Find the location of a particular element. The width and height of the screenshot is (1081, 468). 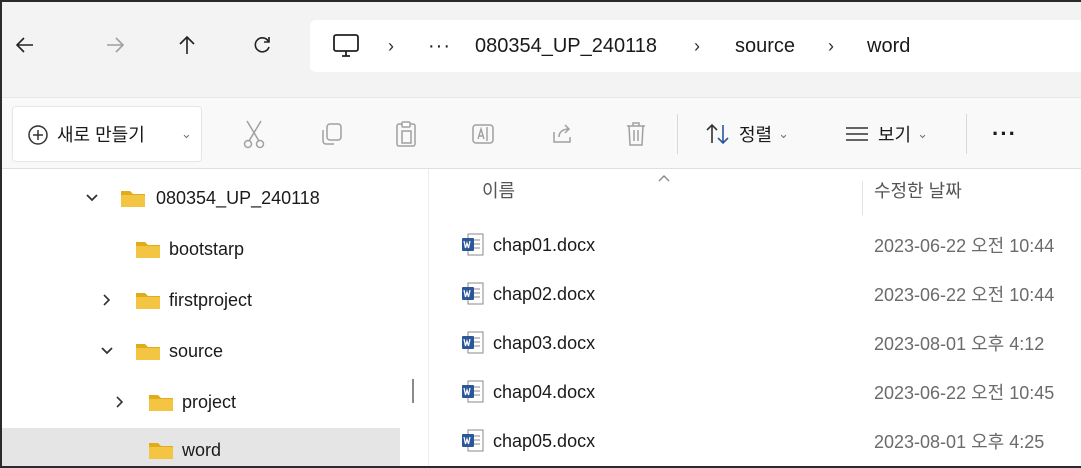

computer-crumb is located at coordinates (346, 46).